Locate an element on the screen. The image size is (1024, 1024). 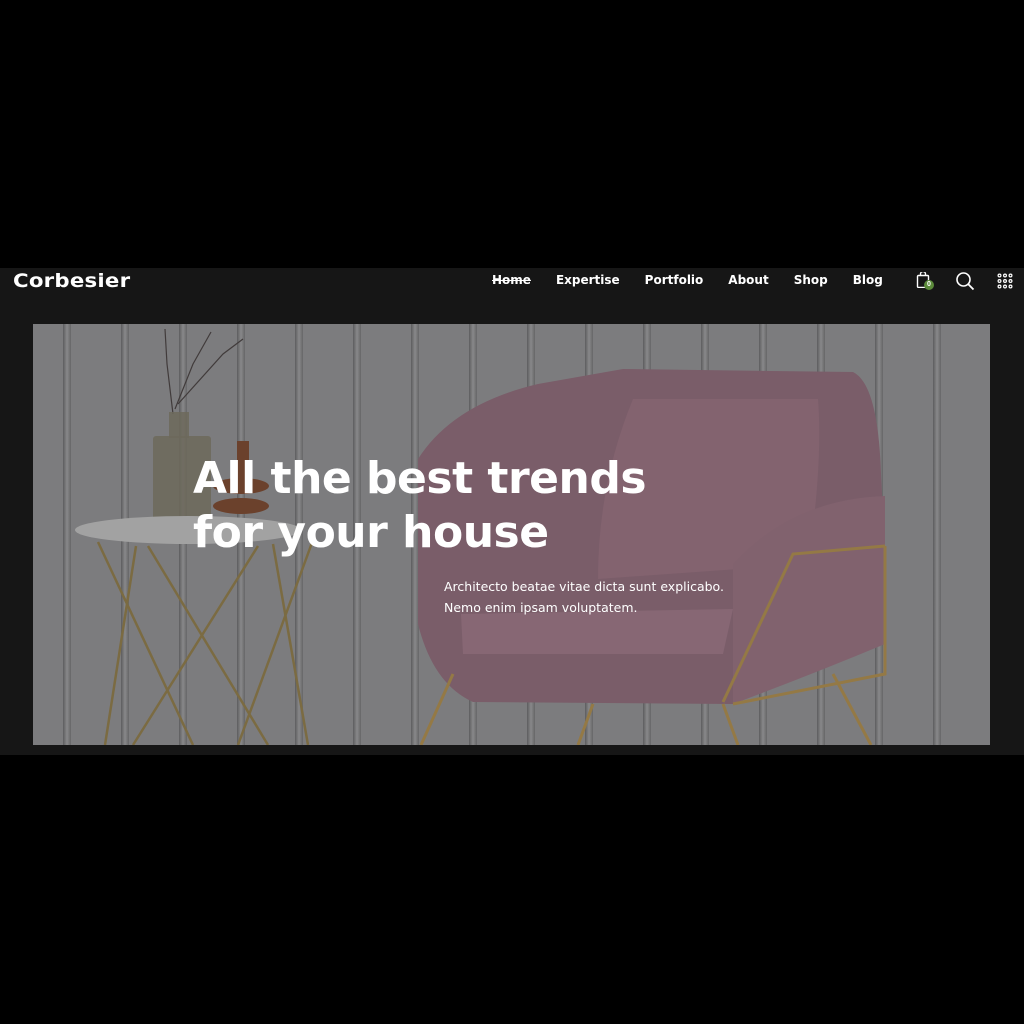
nav-blog: Blog is located at coordinates (868, 280).